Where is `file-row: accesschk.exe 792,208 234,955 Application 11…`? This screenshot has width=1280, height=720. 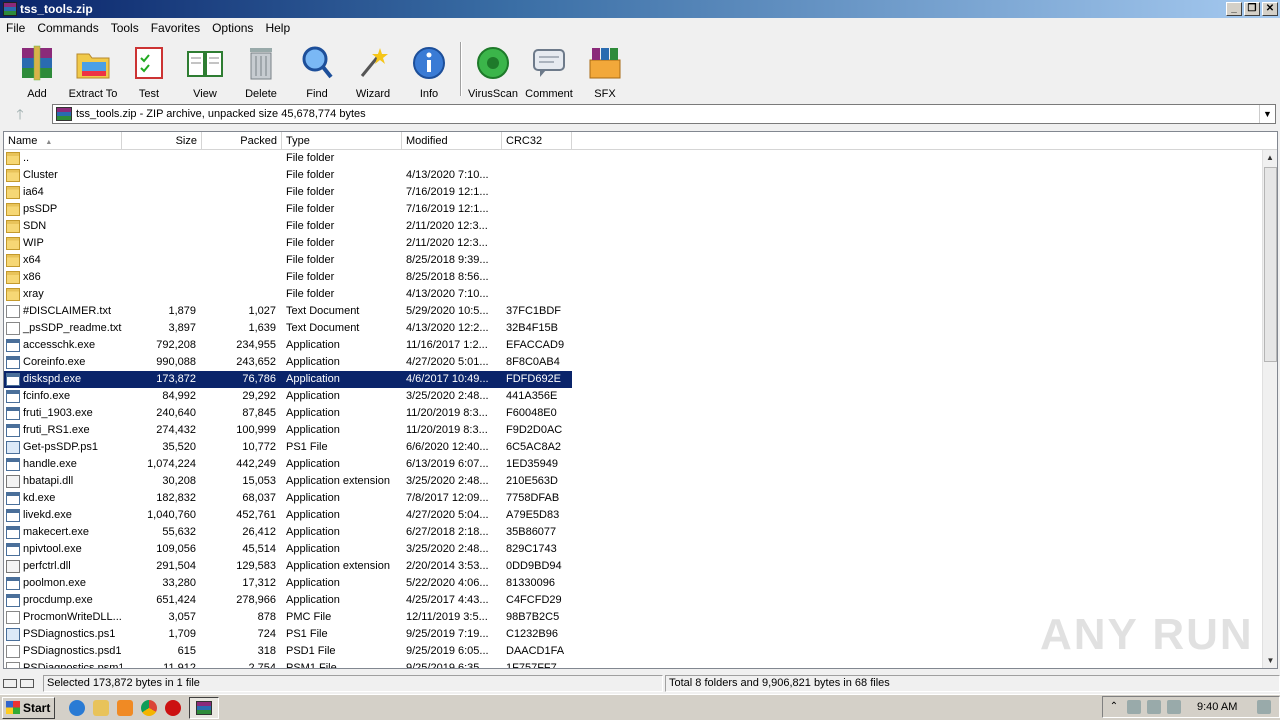
file-row: accesschk.exe 792,208 234,955 Application 11… is located at coordinates (634, 345).